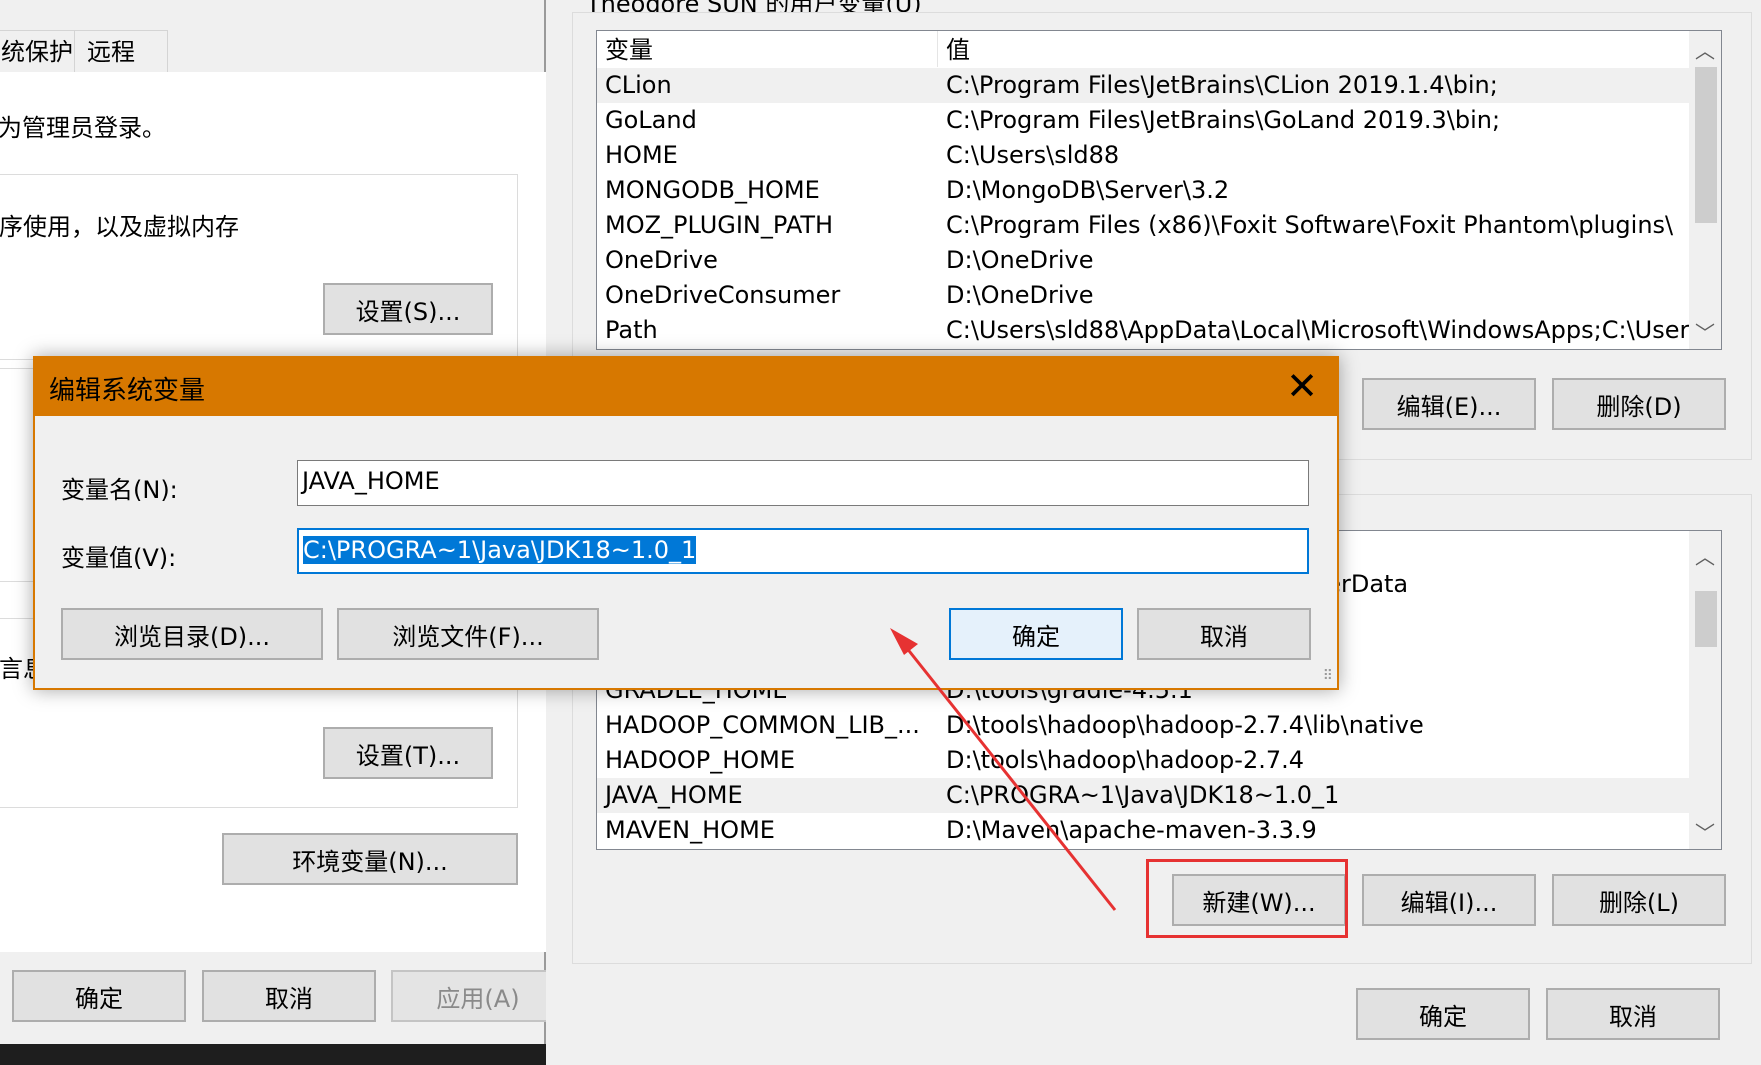  I want to click on variable-name-label: 变量名(N):, so click(119, 490).